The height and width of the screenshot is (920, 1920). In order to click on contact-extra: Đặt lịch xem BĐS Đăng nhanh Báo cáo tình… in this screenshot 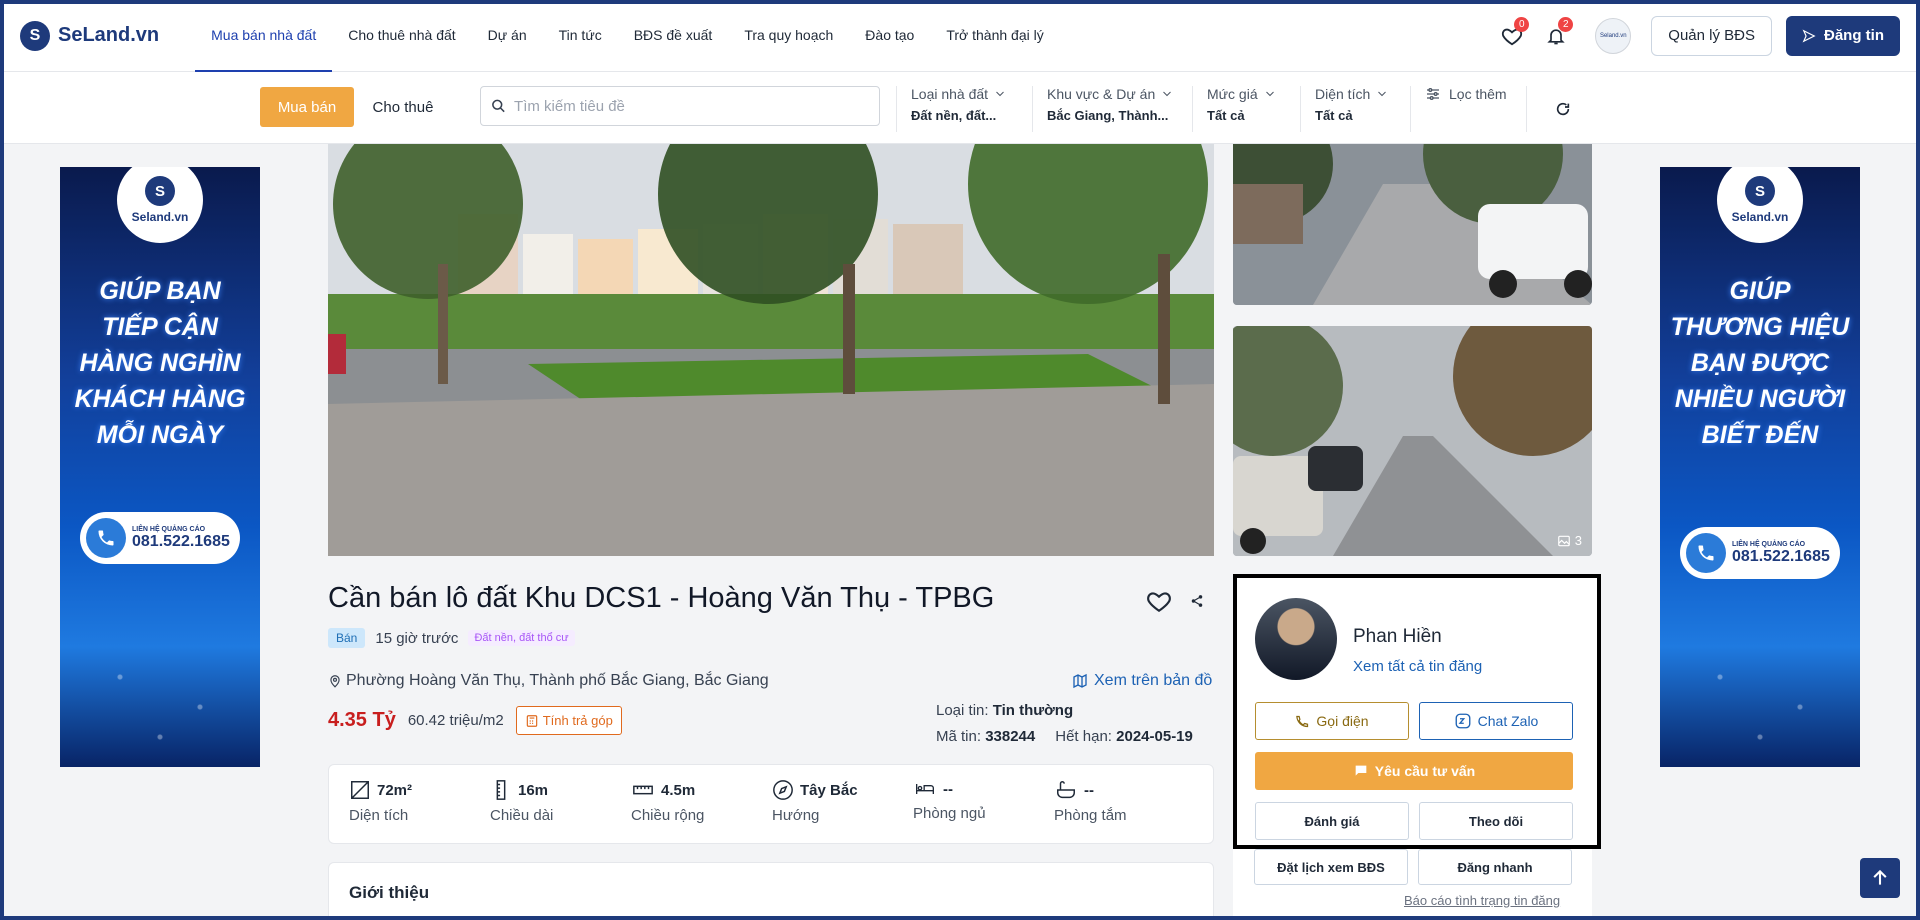, I will do `click(1412, 884)`.